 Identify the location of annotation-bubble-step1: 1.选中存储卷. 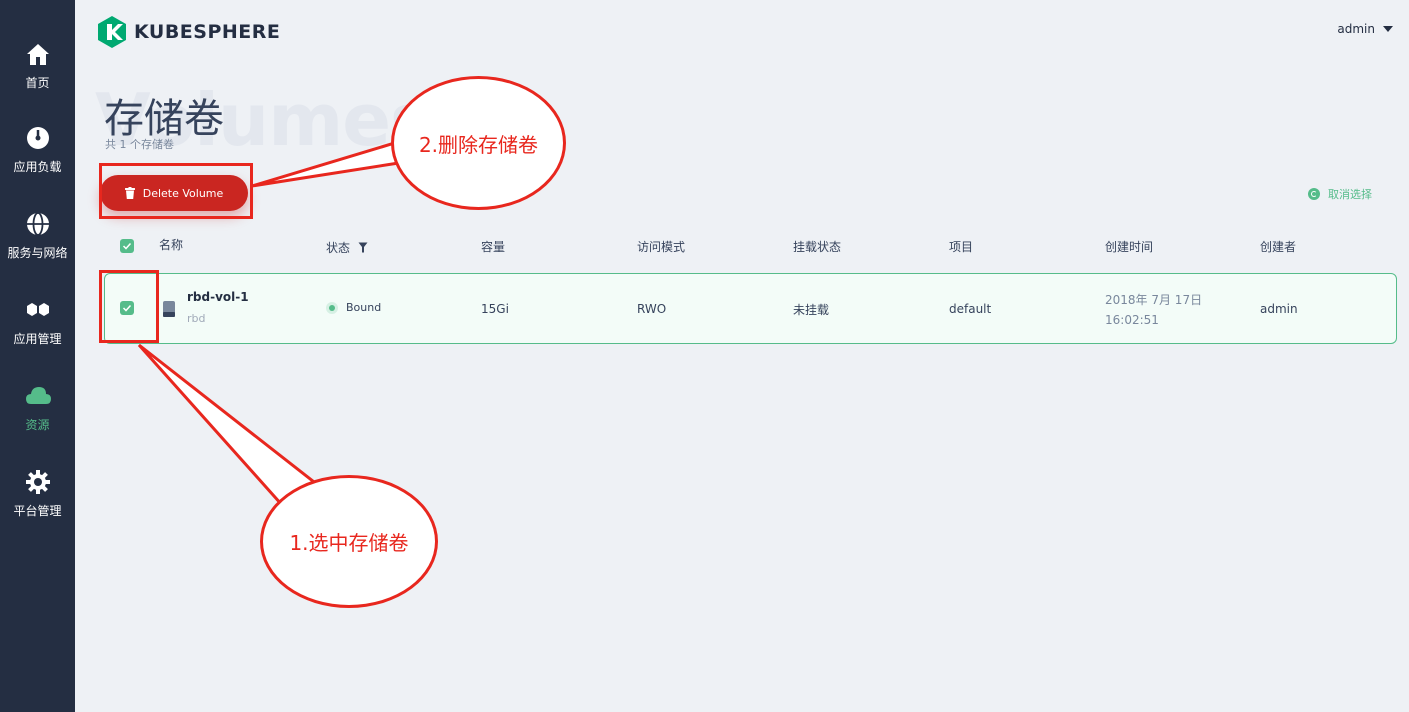
(349, 541).